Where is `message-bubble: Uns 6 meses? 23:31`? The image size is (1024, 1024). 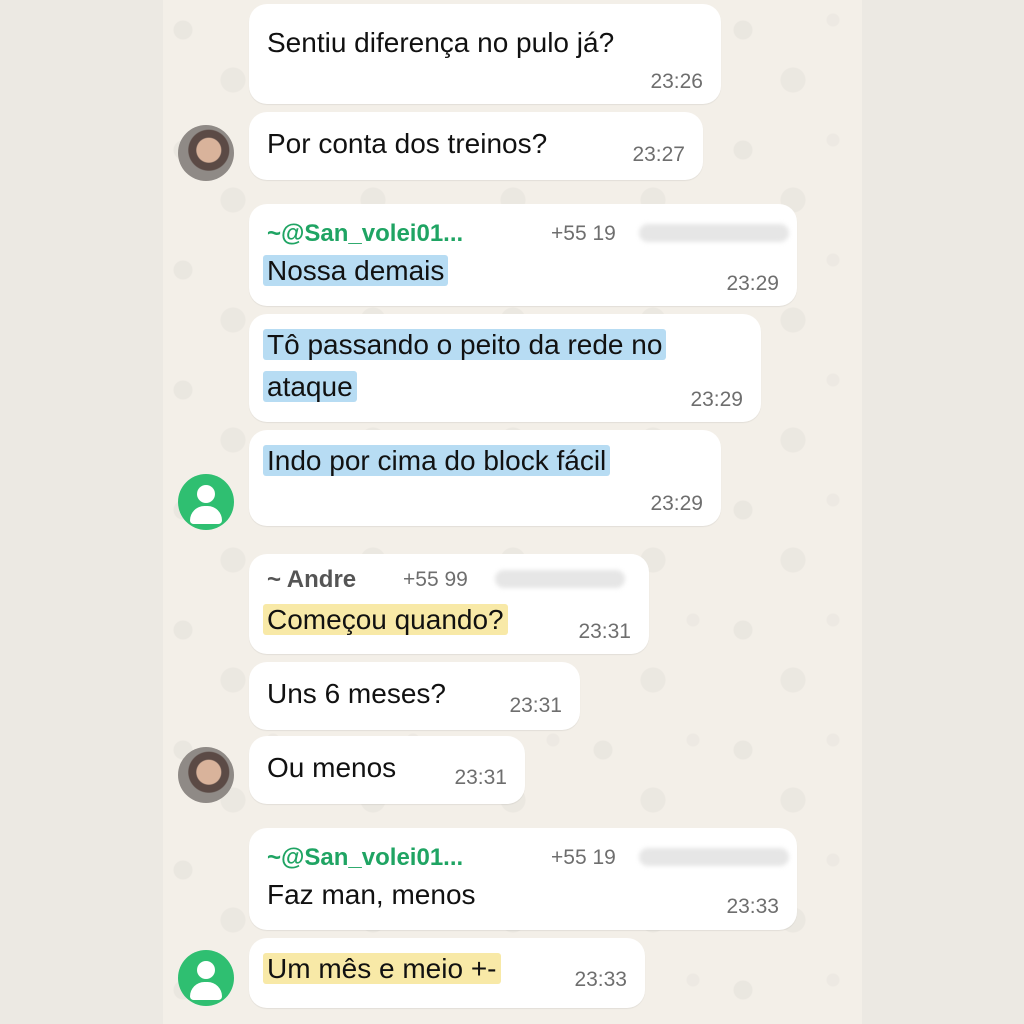 message-bubble: Uns 6 meses? 23:31 is located at coordinates (414, 696).